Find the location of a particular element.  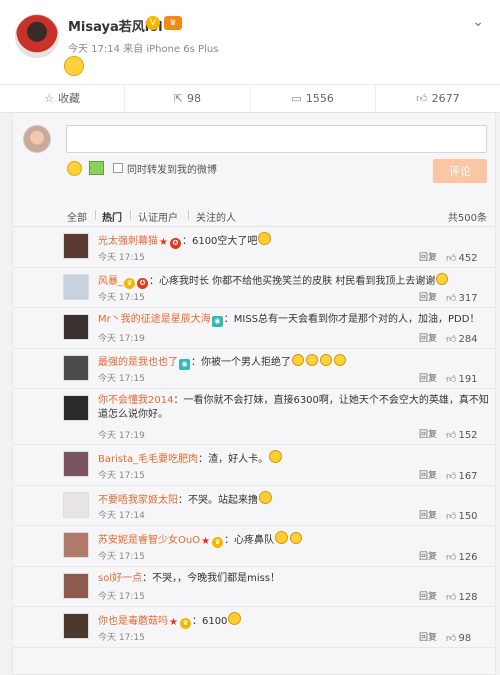

comment-like-button: 👍︎ 284 is located at coordinates (462, 339).